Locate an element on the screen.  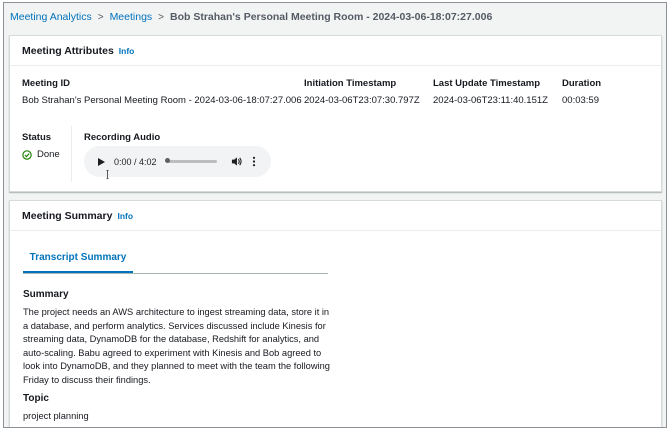
slider-knob is located at coordinates (167, 160).